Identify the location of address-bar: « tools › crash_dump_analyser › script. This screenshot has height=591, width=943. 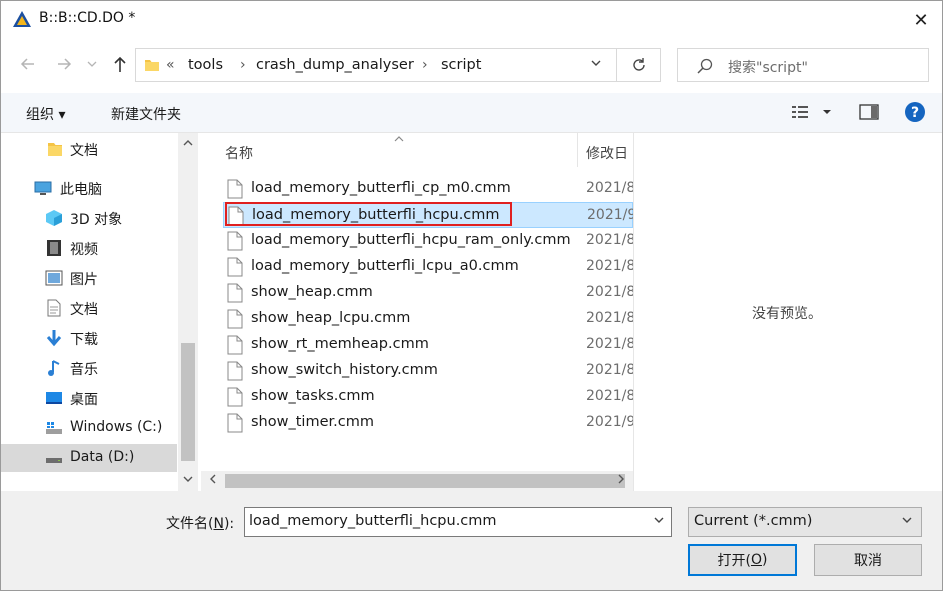
(376, 65).